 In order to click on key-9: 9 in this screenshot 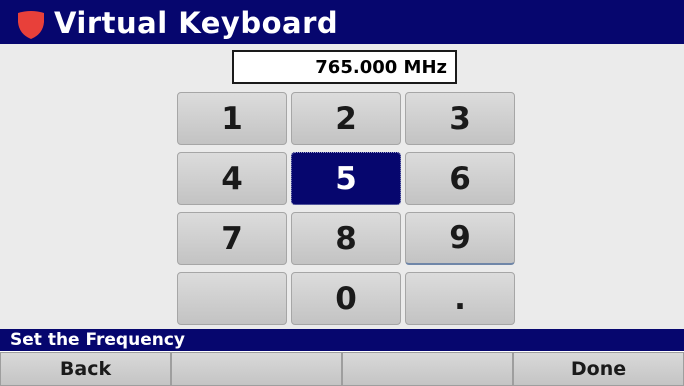, I will do `click(460, 238)`.